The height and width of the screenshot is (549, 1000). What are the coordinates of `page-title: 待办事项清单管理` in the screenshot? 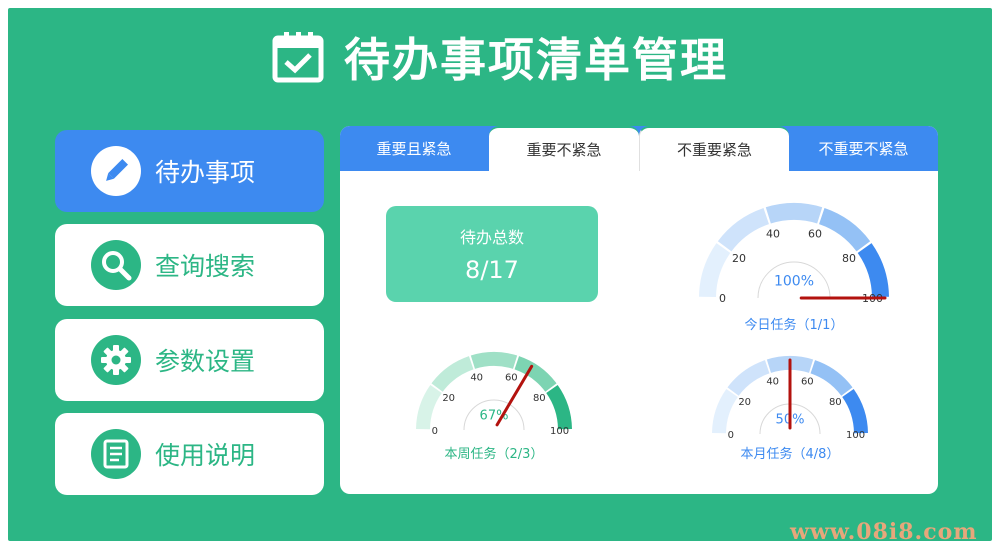 It's located at (536, 60).